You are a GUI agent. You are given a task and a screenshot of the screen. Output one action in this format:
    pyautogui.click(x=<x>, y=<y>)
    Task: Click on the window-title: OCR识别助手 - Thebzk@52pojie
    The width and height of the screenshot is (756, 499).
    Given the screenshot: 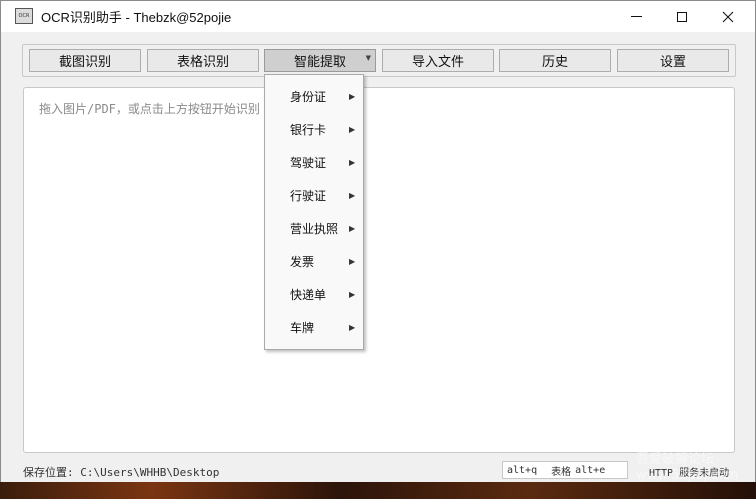 What is the action you would take?
    pyautogui.click(x=136, y=17)
    